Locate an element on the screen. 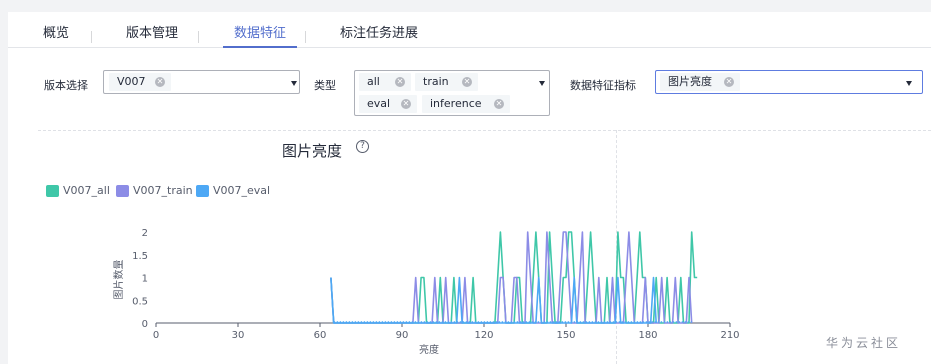 Image resolution: width=931 pixels, height=364 pixels. y-tick-label: 0.5 is located at coordinates (140, 301).